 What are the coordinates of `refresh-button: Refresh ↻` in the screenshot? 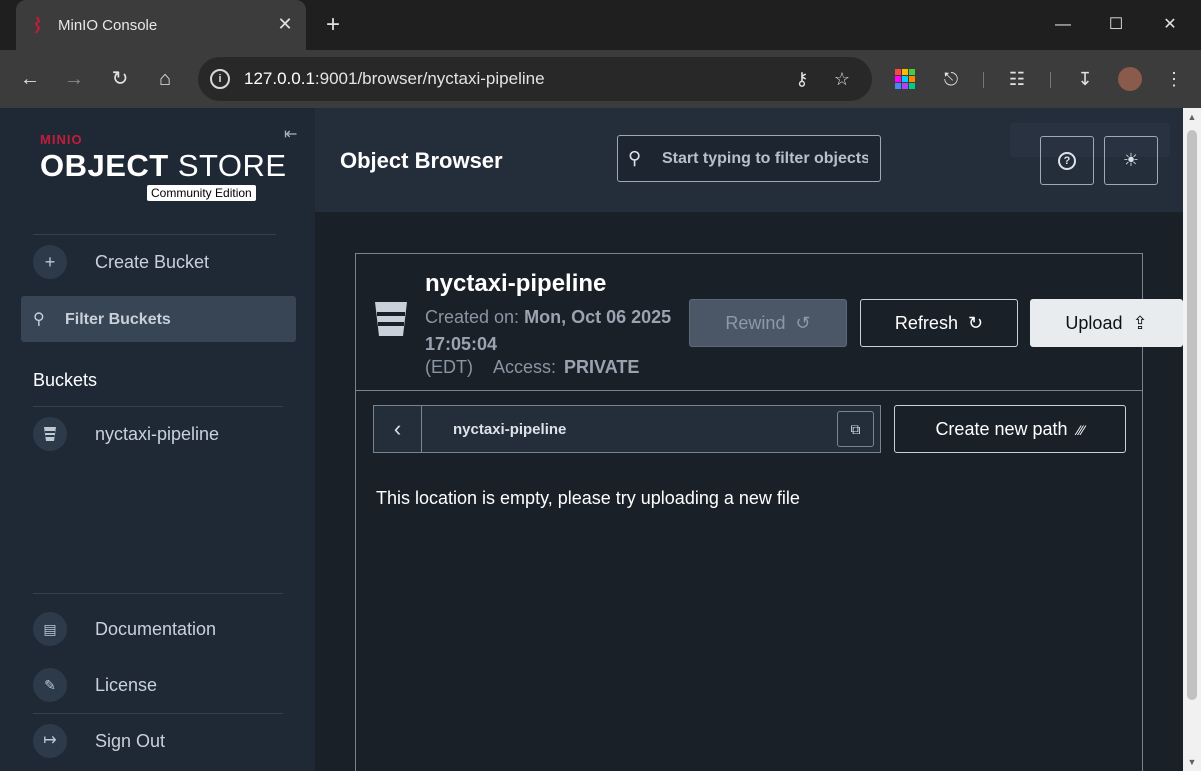 It's located at (939, 323).